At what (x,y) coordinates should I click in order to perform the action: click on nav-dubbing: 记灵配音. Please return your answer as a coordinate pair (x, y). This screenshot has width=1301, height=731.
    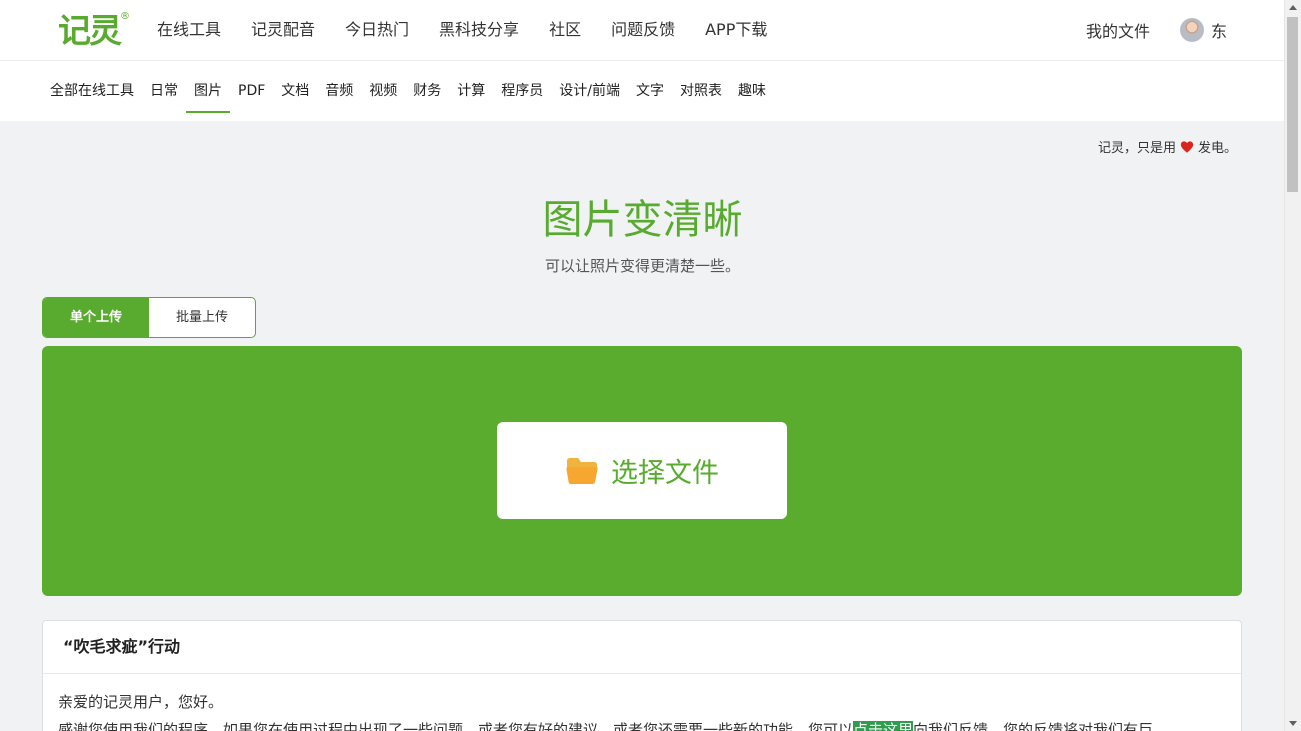
    Looking at the image, I should click on (283, 30).